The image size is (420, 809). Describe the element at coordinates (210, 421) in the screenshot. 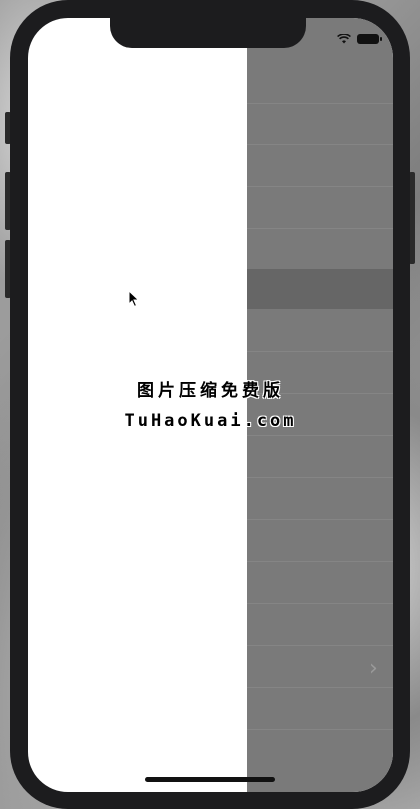

I see `watermark-domain: TuHaoKuai.com` at that location.